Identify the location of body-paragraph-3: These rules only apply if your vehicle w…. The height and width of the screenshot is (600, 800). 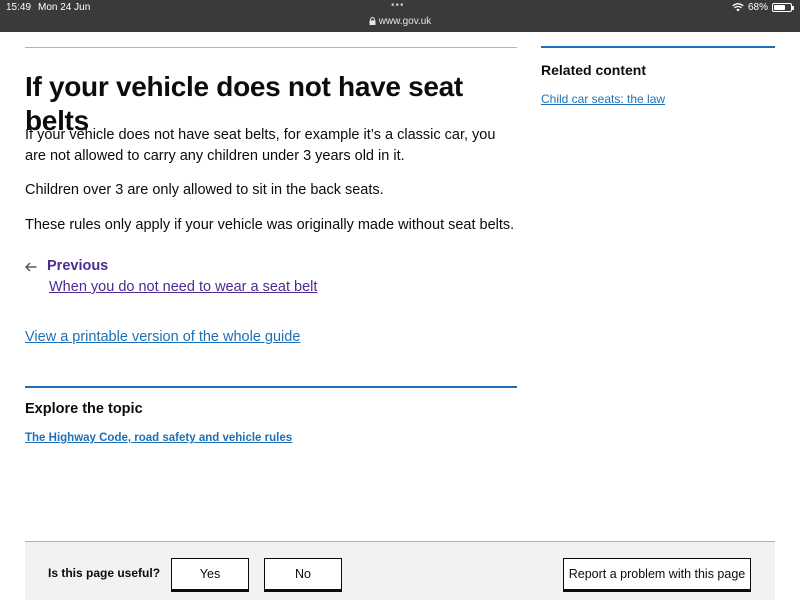
(270, 225).